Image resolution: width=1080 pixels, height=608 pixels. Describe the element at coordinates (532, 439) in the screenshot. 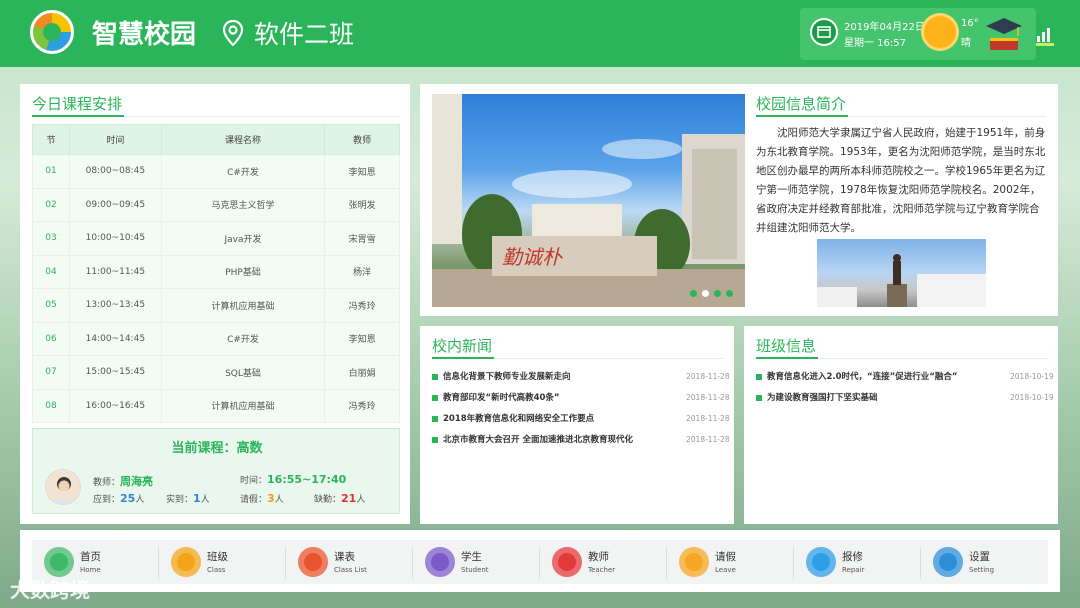

I see `news-item: 北京市教育大会召开 全面加速推进北京教育现代化` at that location.